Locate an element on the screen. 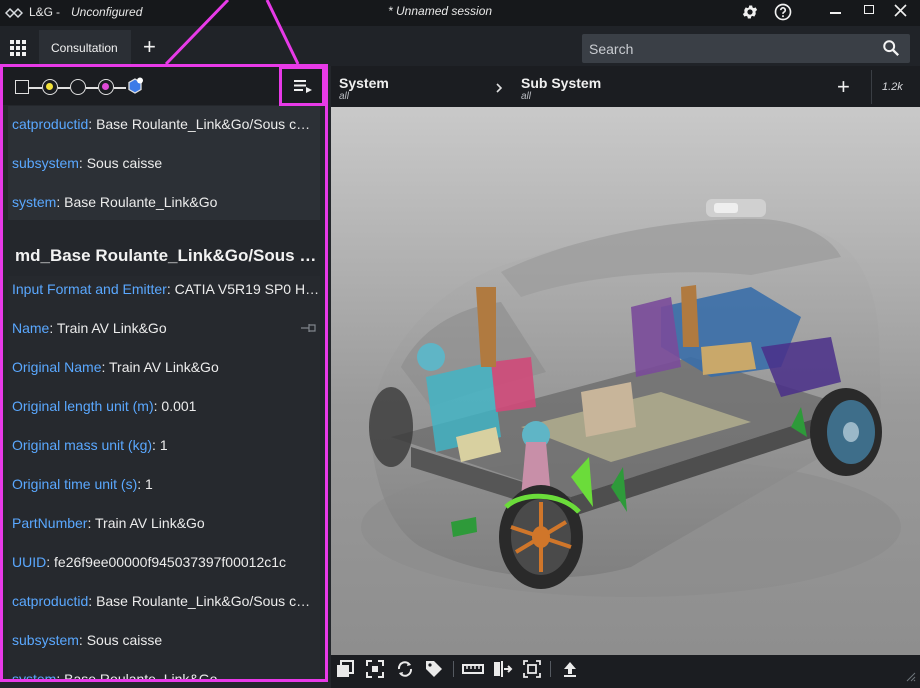  measure-ruler-icon is located at coordinates (473, 669).